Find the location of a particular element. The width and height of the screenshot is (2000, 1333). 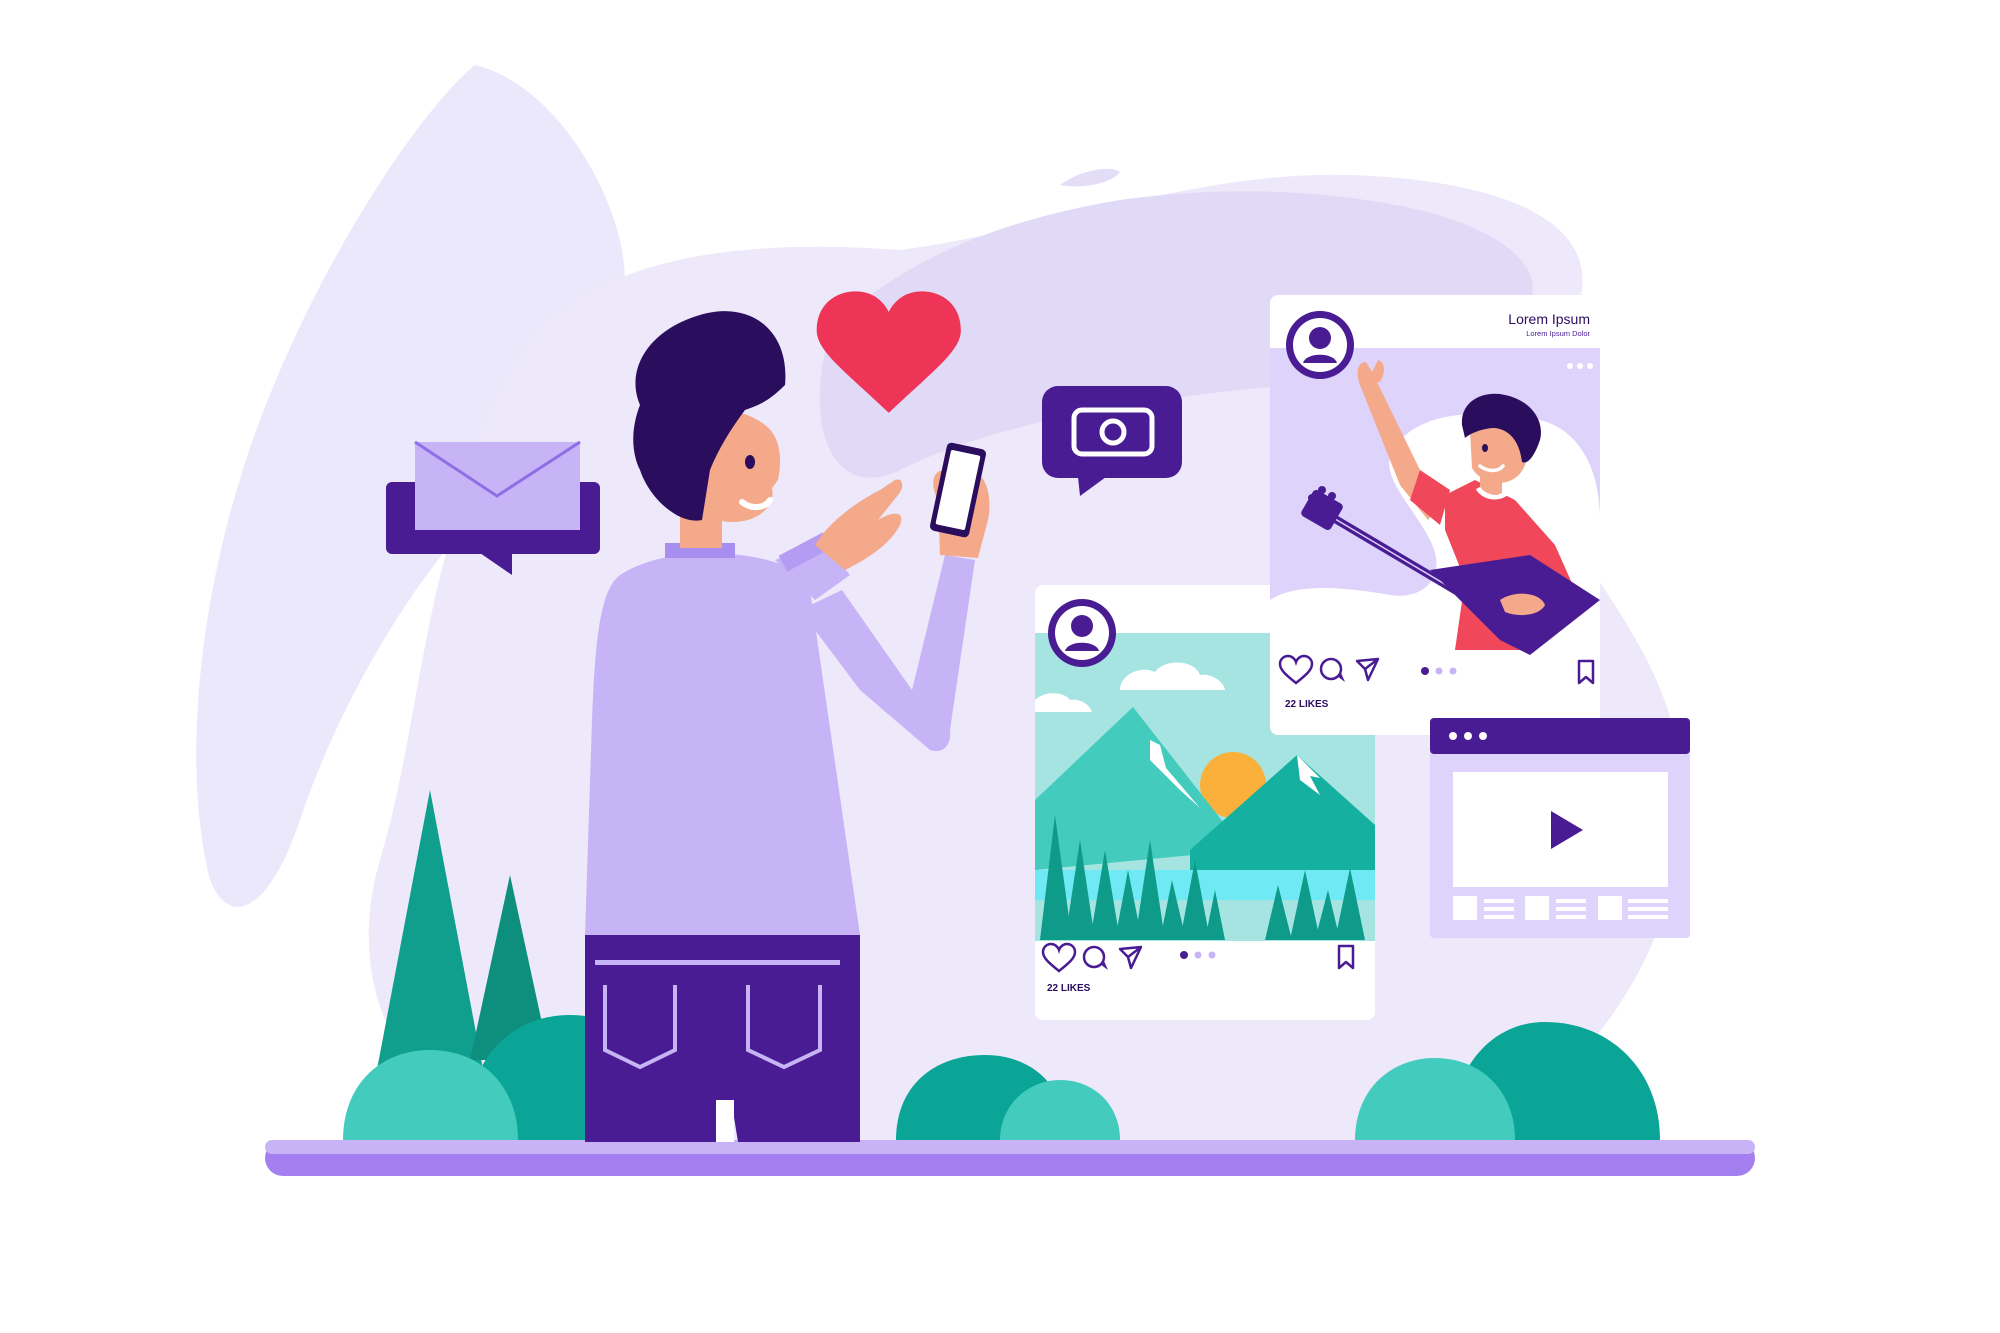

post-author-subtitle: Lorem Ipsum Dolor is located at coordinates (1558, 333).